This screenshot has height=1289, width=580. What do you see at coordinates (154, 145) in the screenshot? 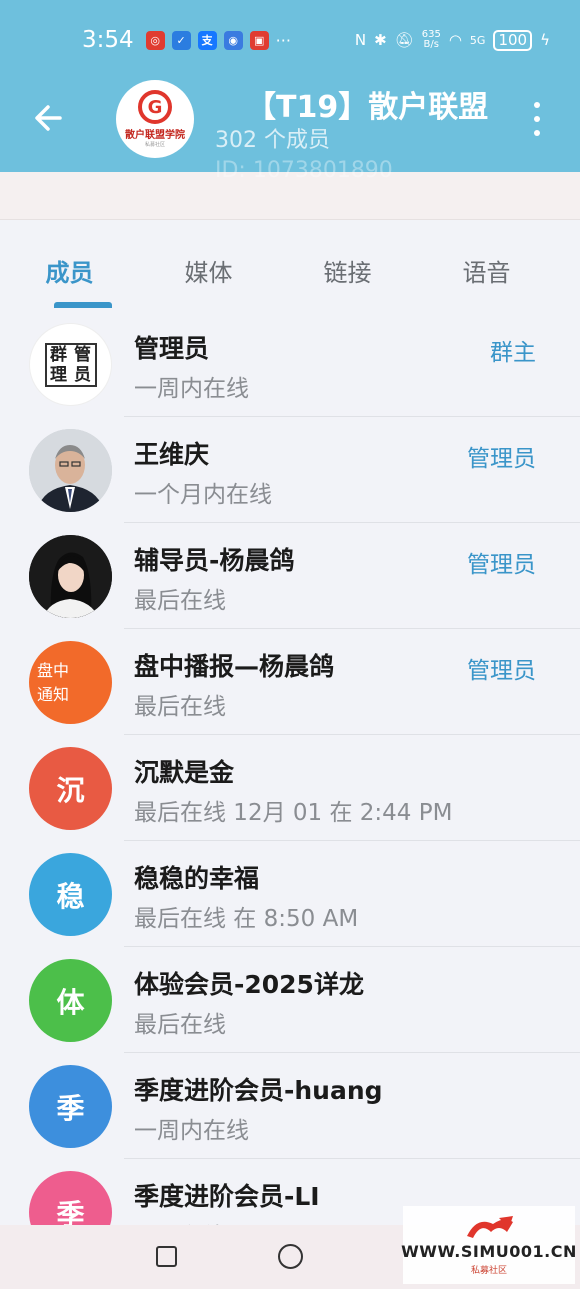
I see `group-logo-sub: 私募社区` at bounding box center [154, 145].